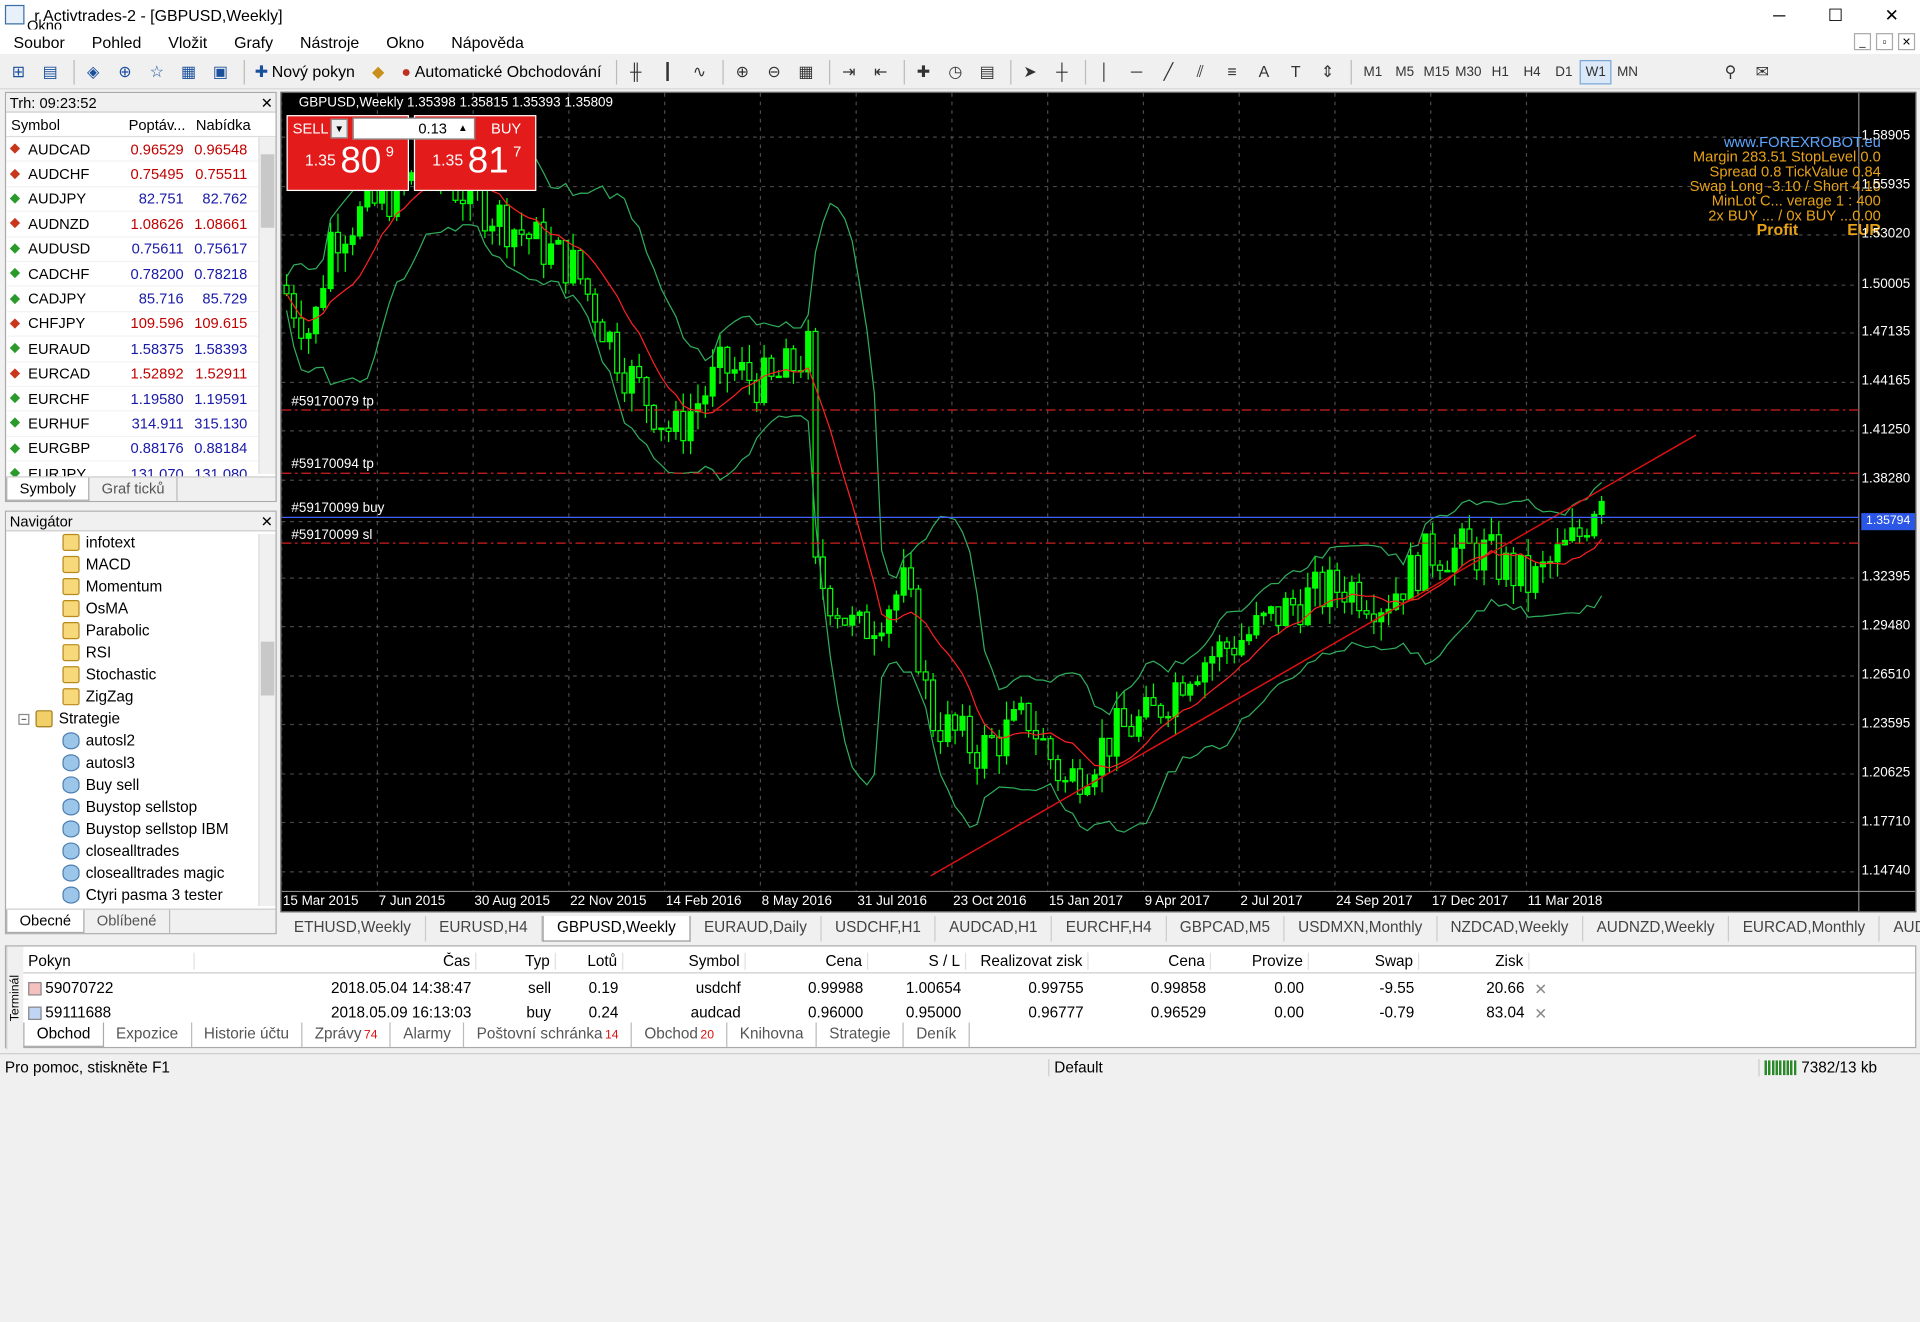 The width and height of the screenshot is (1920, 1322). I want to click on lot-size-input: ▼ 0.13 ▲, so click(403, 128).